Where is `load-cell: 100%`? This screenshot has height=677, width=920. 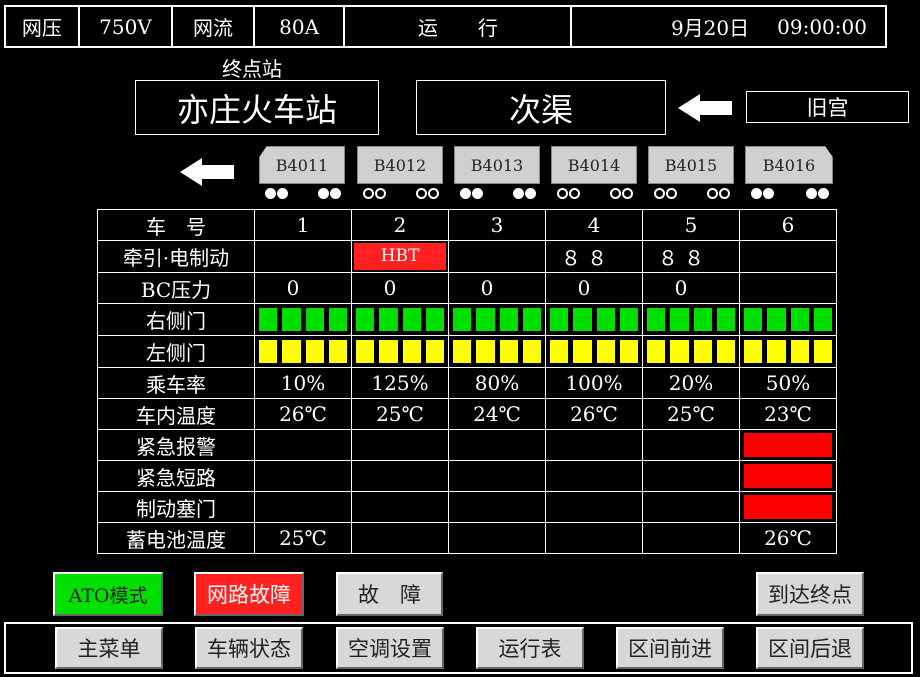 load-cell: 100% is located at coordinates (594, 383).